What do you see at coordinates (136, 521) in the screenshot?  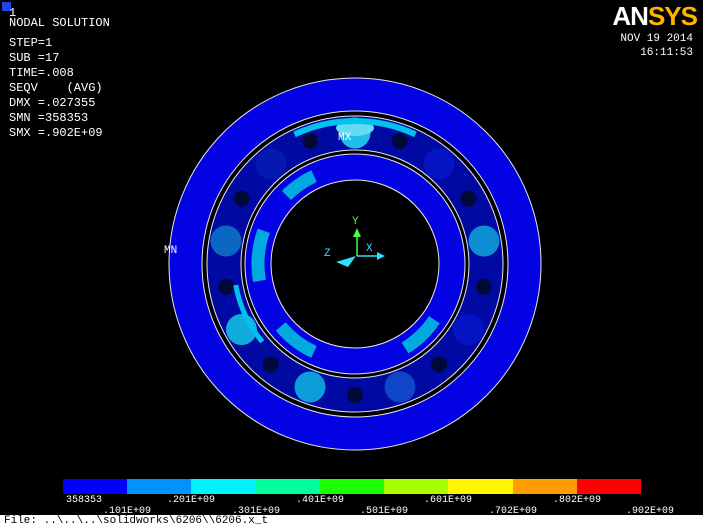 I see `status-bar-file-path: File: ..\..\..\solidworks\6206\\6206.x_t` at bounding box center [136, 521].